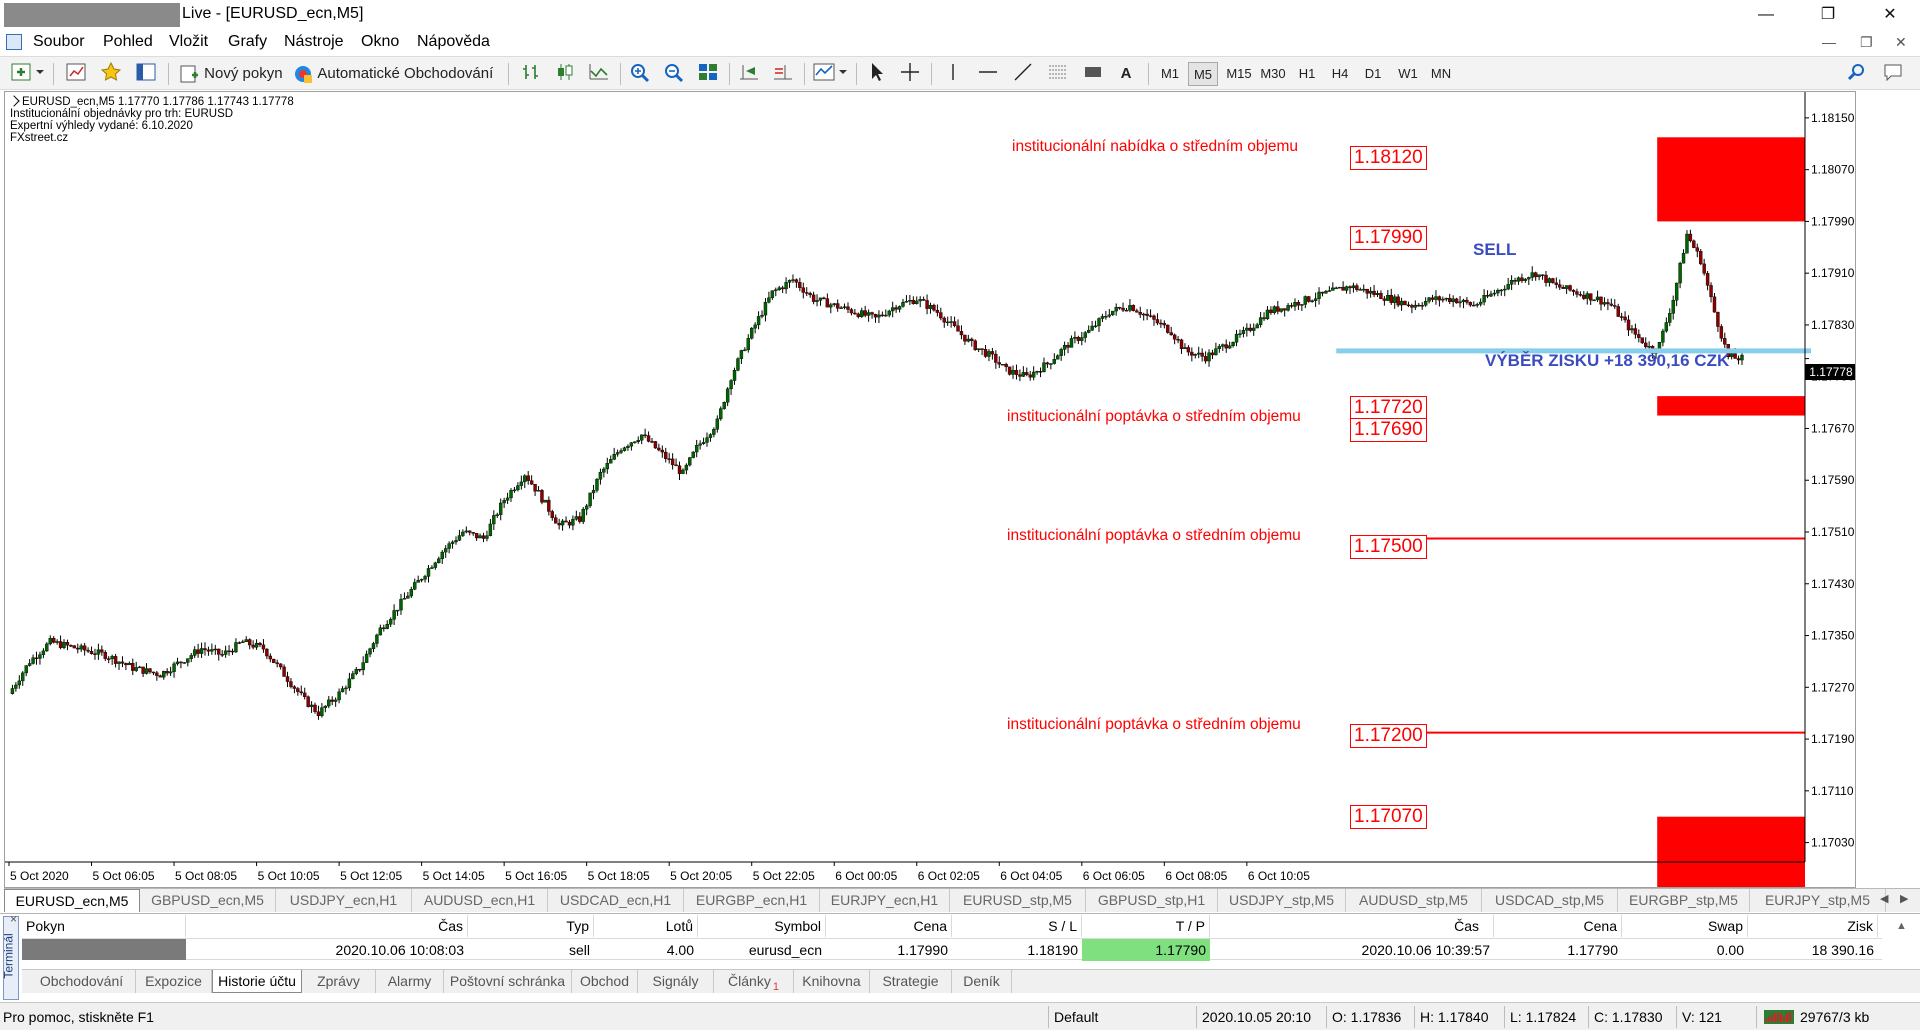  I want to click on terminal-tab-8: Články 1, so click(754, 981).